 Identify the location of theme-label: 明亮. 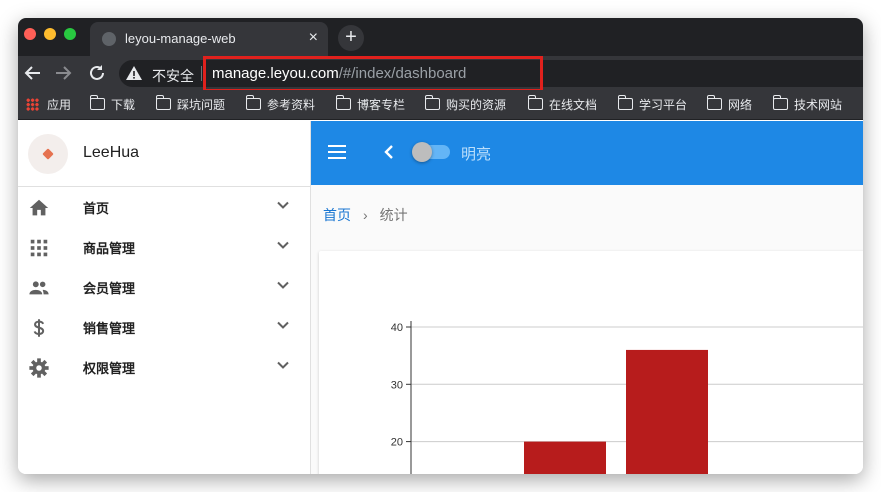
(476, 154).